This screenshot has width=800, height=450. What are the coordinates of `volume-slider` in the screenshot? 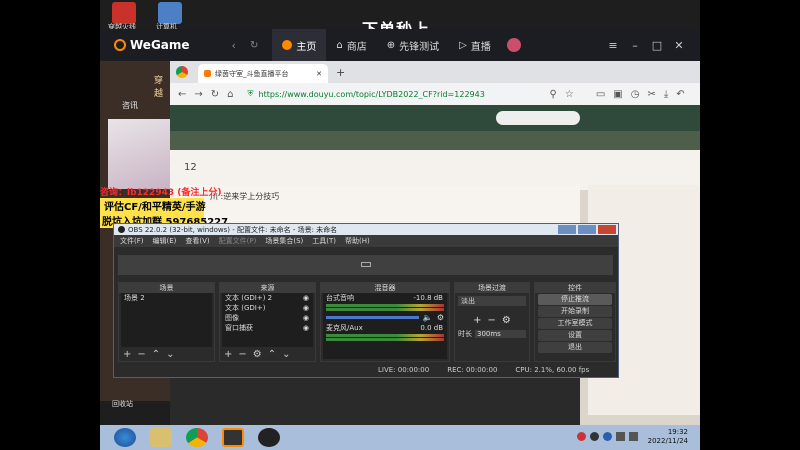 It's located at (372, 317).